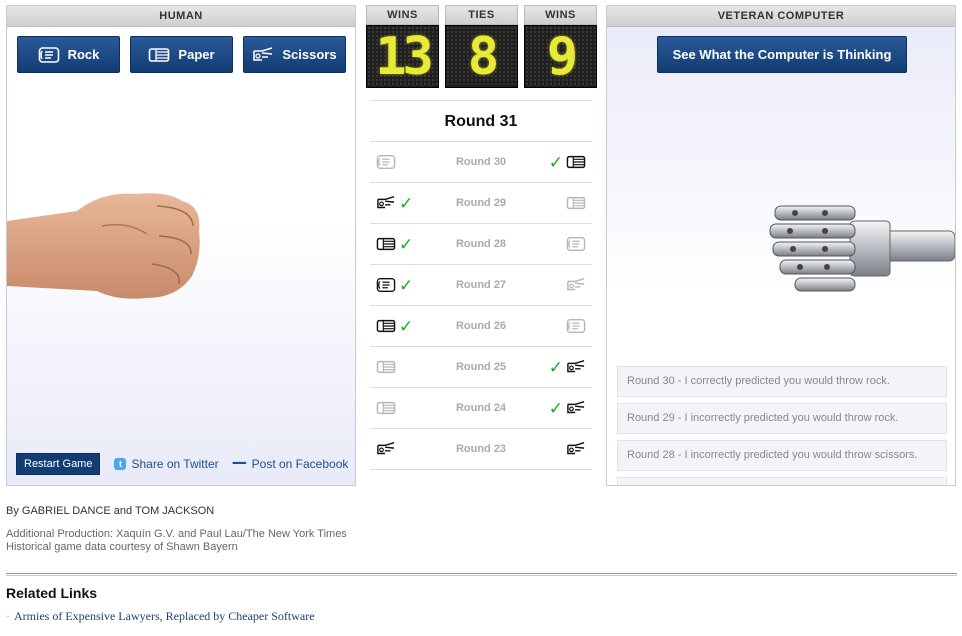  What do you see at coordinates (175, 464) in the screenshot?
I see `twitter-label: Share on Twitter` at bounding box center [175, 464].